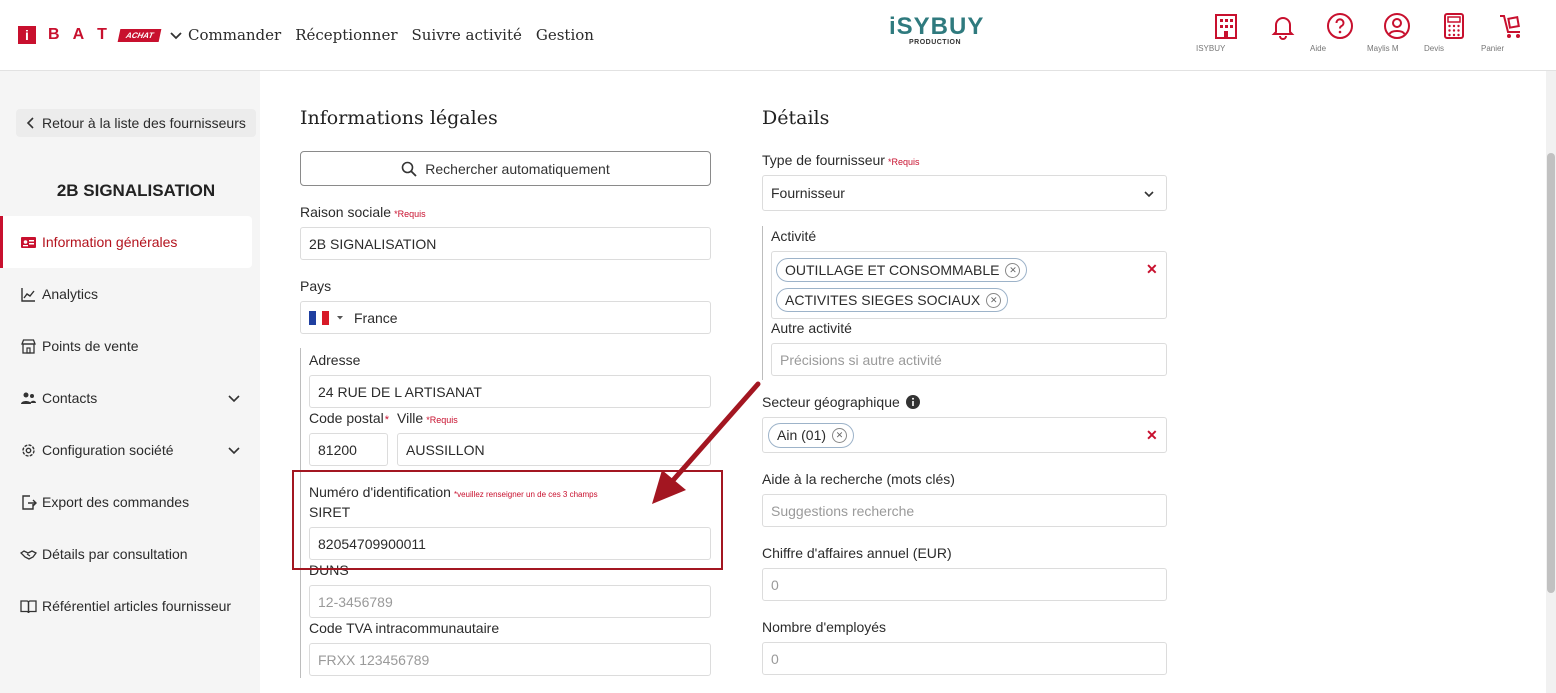  I want to click on activite-chip: OUTILLAGE ET CONSOMMABLE ✕, so click(902, 270).